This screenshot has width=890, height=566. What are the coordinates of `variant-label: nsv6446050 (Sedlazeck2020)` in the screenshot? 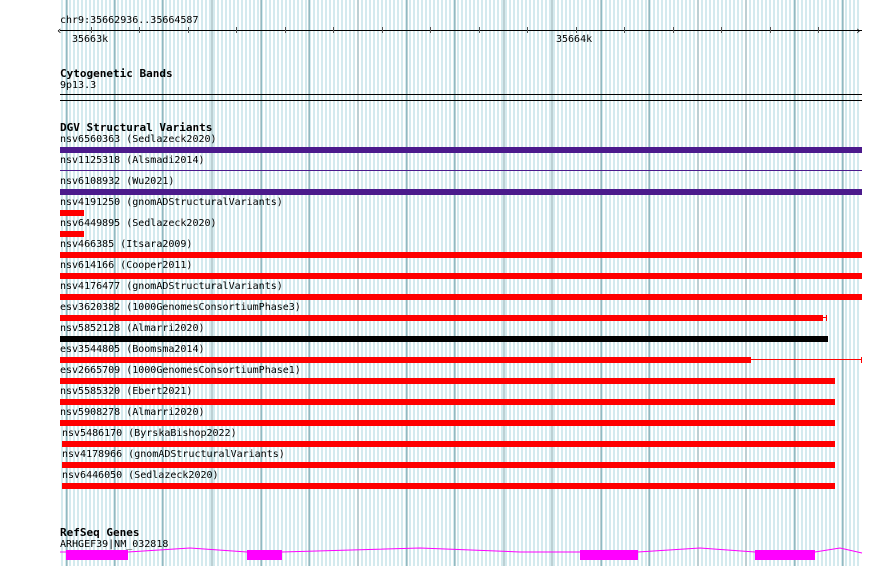 It's located at (140, 475).